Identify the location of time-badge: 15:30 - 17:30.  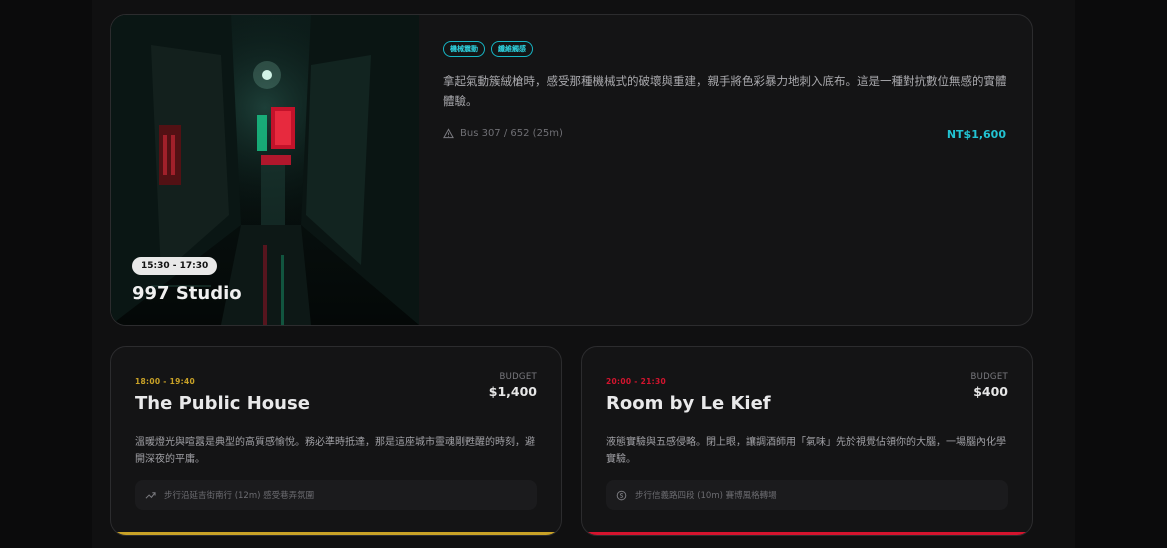
(175, 266).